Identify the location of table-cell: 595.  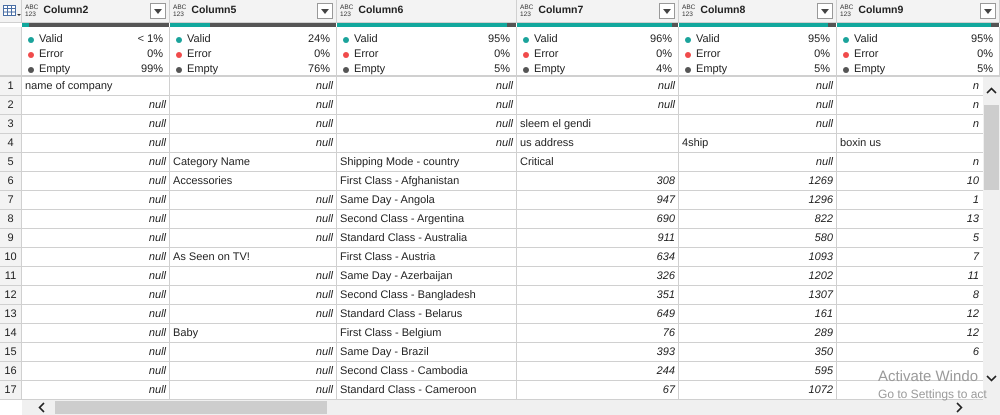
(758, 371).